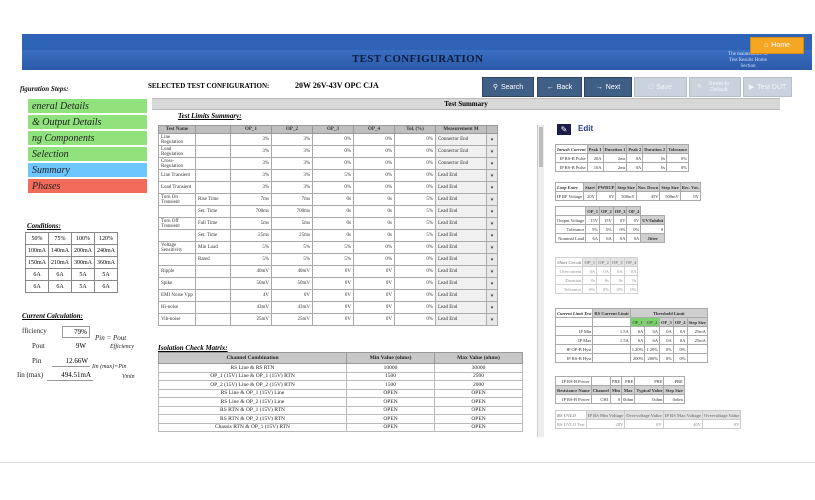  Describe the element at coordinates (616, 399) in the screenshot. I see `value-cell: 0` at that location.